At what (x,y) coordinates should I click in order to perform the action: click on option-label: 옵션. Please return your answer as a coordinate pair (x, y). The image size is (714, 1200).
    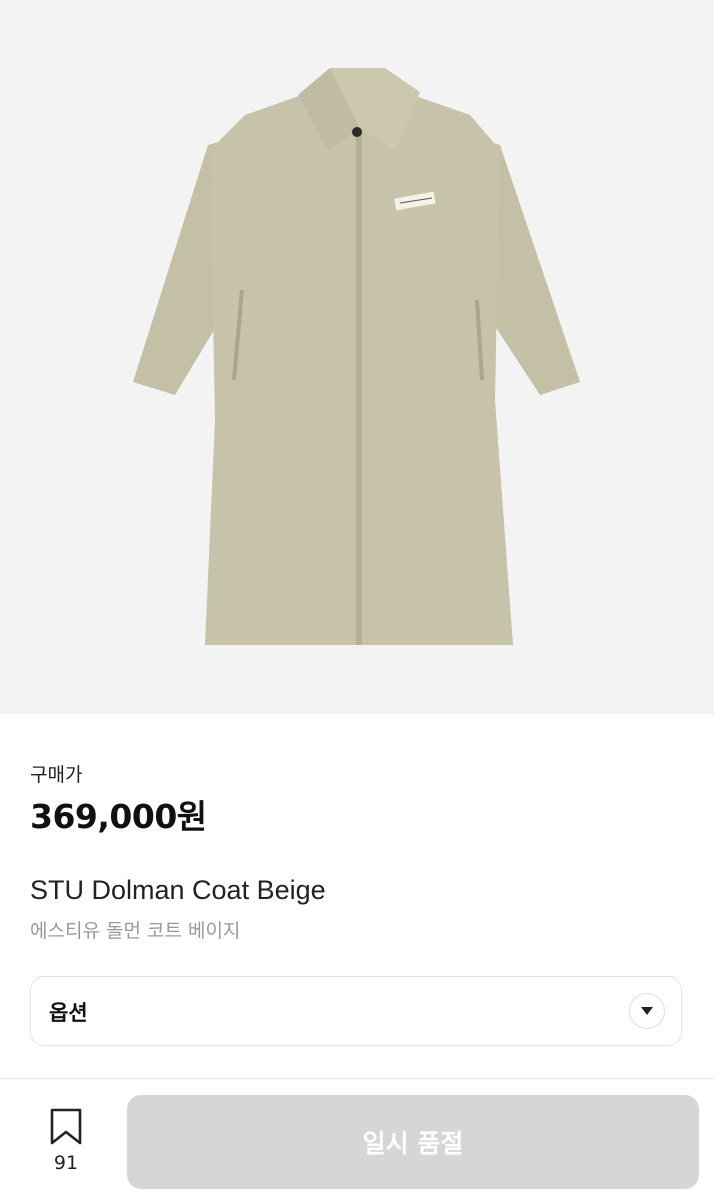
    Looking at the image, I should click on (68, 1013).